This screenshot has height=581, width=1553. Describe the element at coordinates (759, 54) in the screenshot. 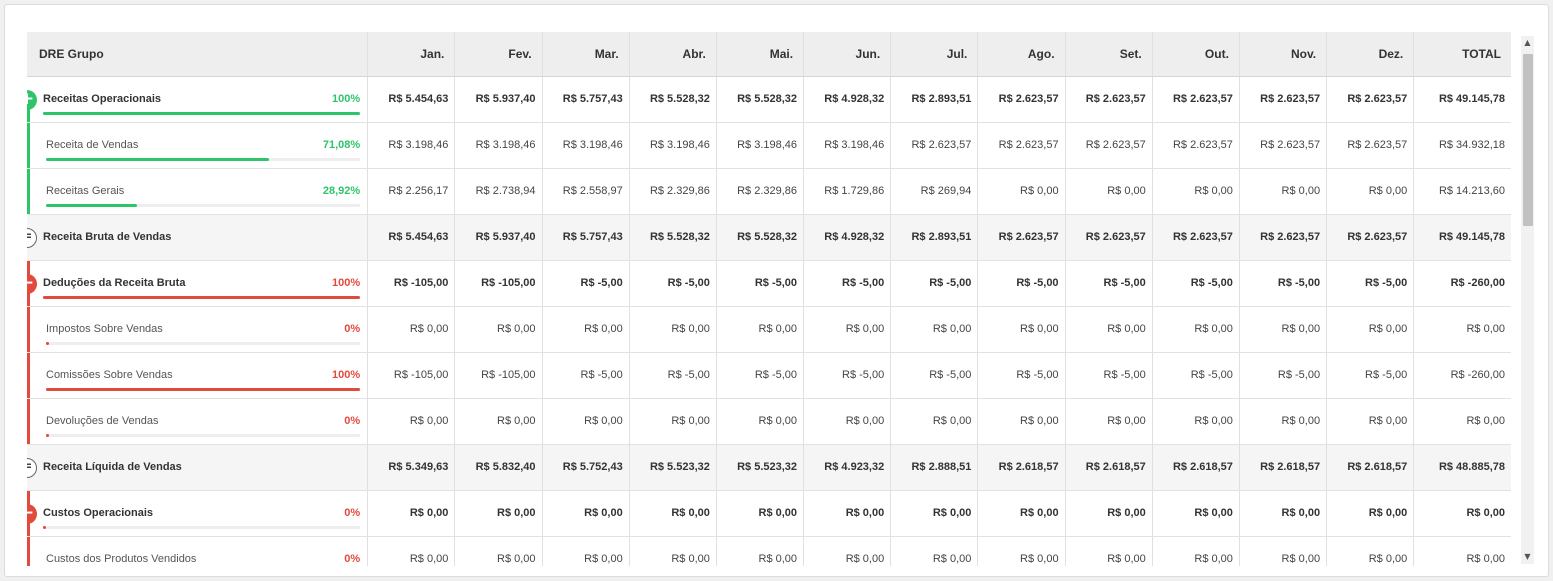

I see `column-header-may: Mai.` at that location.